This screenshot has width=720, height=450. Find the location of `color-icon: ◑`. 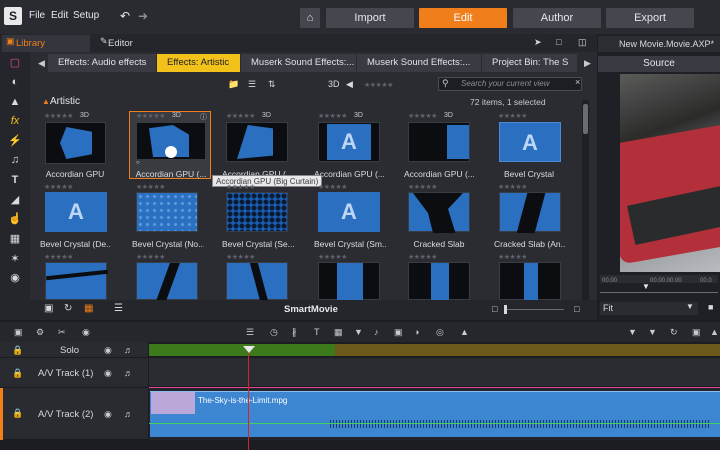

color-icon: ◑ is located at coordinates (416, 332).